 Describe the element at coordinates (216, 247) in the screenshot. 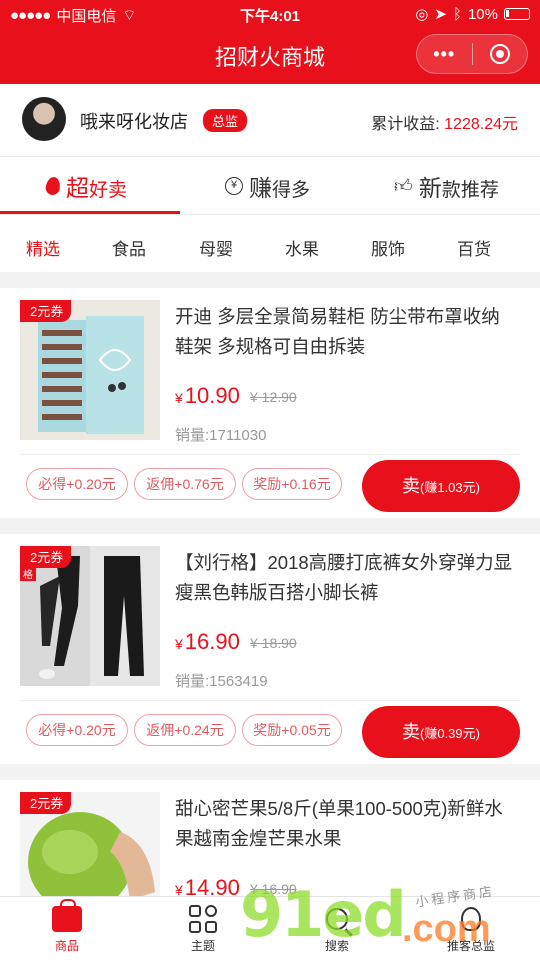

I see `category-baby: 母婴` at that location.